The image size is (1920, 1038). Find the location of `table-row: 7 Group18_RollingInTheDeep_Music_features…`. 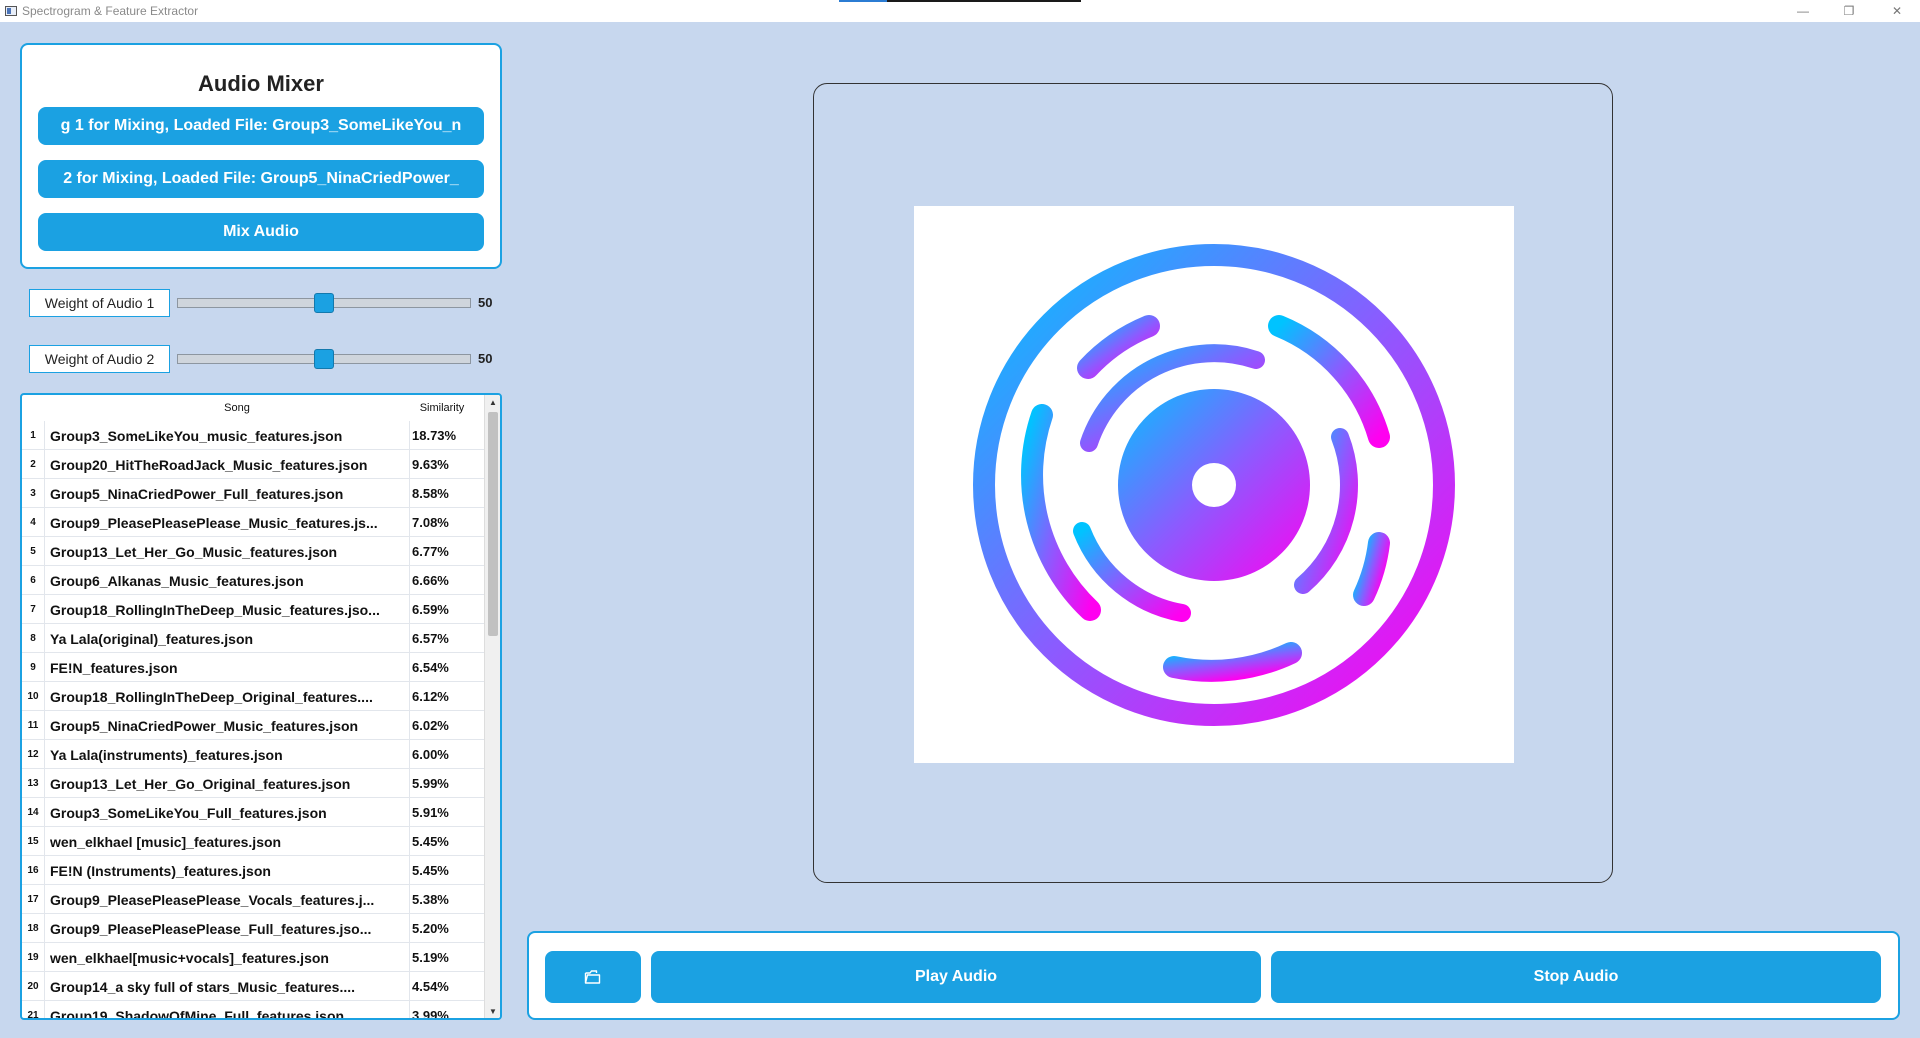

table-row: 7 Group18_RollingInTheDeep_Music_features… is located at coordinates (253, 609).